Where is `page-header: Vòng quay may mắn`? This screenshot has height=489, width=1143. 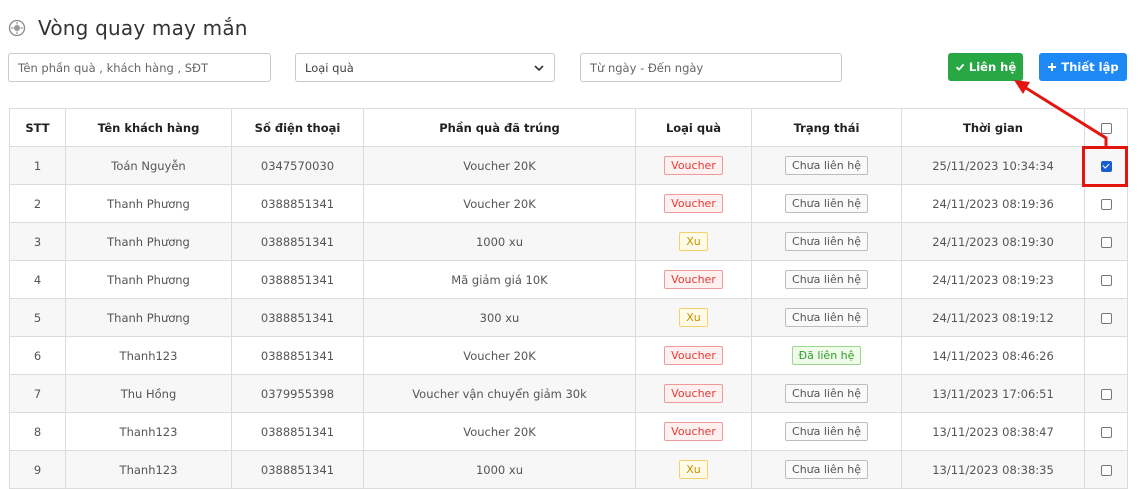
page-header: Vòng quay may mắn is located at coordinates (128, 28).